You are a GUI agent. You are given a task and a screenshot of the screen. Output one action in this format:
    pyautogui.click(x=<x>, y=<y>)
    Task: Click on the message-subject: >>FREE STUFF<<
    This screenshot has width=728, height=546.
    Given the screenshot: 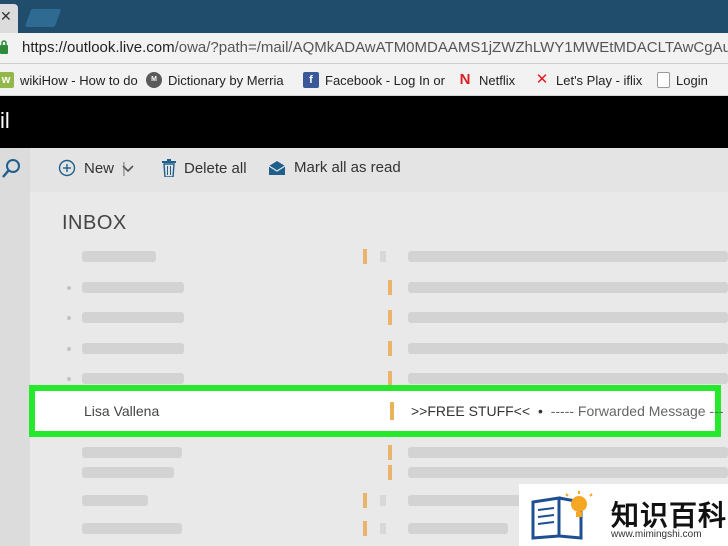 What is the action you would take?
    pyautogui.click(x=471, y=411)
    